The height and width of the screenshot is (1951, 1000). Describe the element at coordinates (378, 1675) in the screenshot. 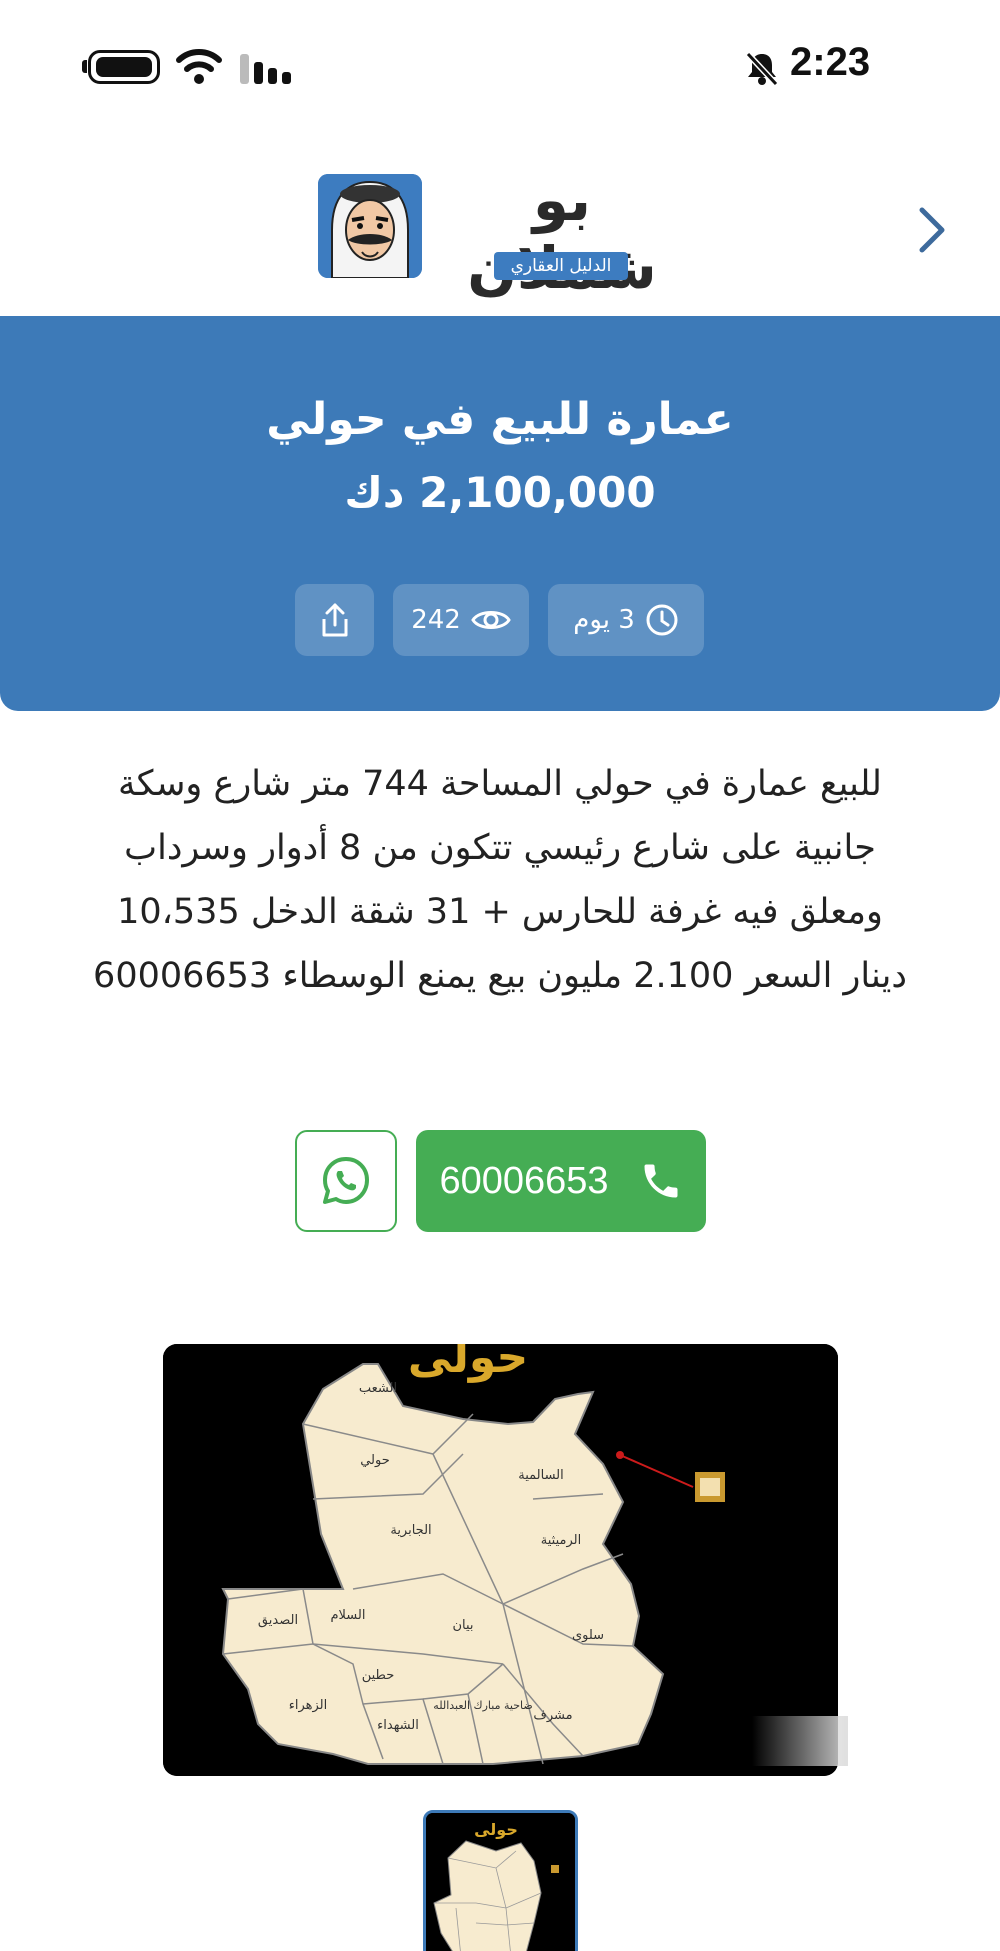

I see `map-label-9: حطين` at that location.